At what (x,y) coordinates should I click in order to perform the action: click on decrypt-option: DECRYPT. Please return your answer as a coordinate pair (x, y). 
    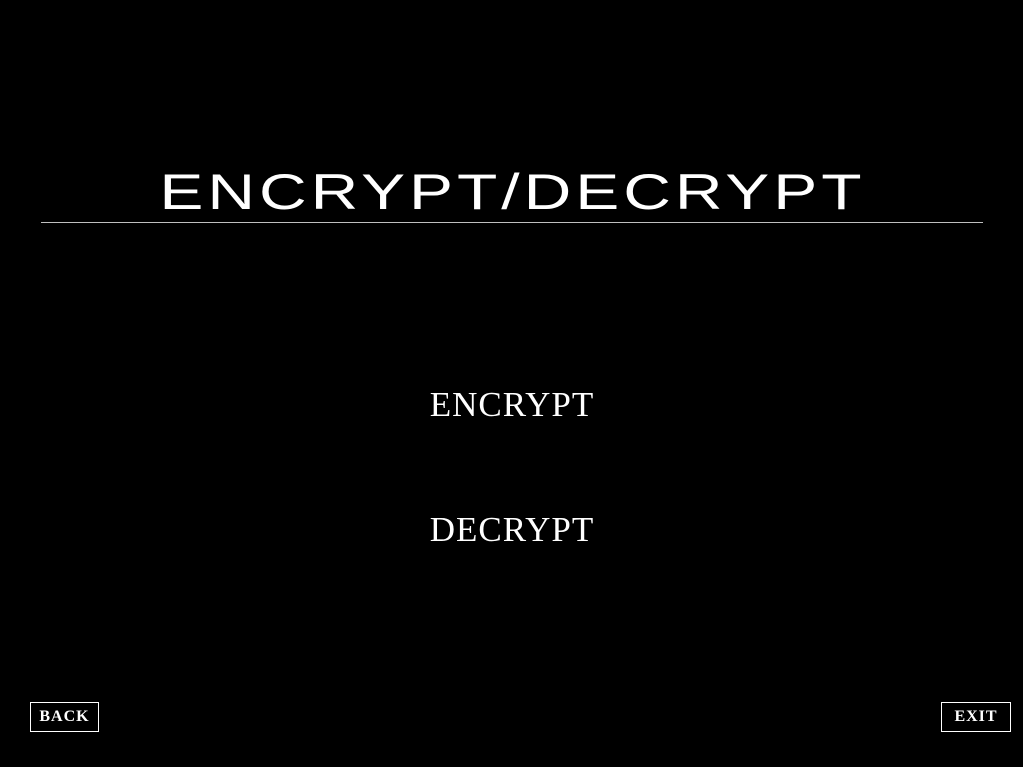
    Looking at the image, I should click on (512, 530).